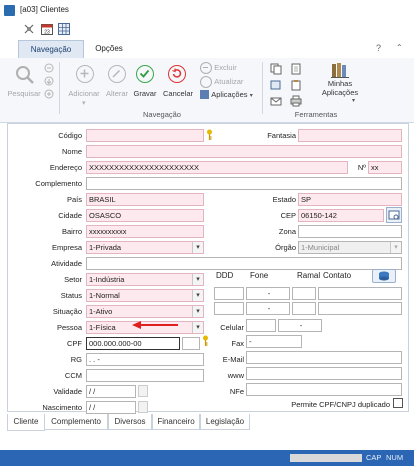 The height and width of the screenshot is (466, 414). I want to click on cancelar-label: Cancelar, so click(177, 93).